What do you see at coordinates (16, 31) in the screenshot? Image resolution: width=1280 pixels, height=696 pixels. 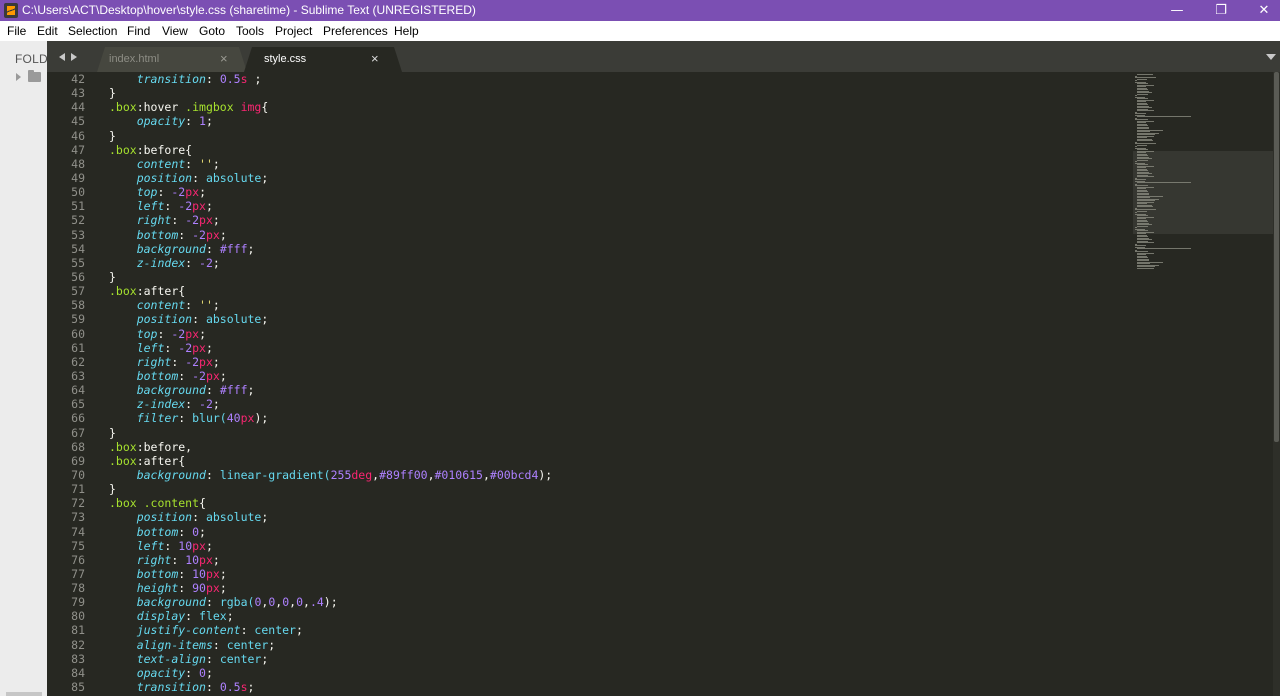 I see `menu-file: File` at bounding box center [16, 31].